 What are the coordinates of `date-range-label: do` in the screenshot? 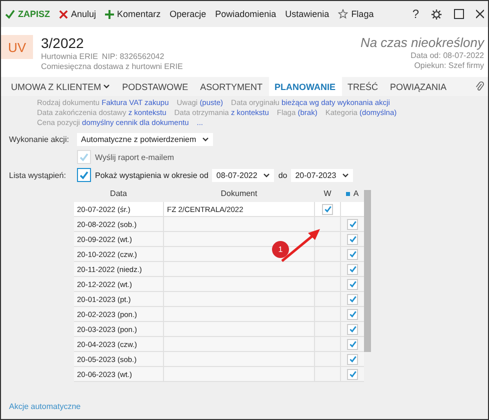 It's located at (283, 175).